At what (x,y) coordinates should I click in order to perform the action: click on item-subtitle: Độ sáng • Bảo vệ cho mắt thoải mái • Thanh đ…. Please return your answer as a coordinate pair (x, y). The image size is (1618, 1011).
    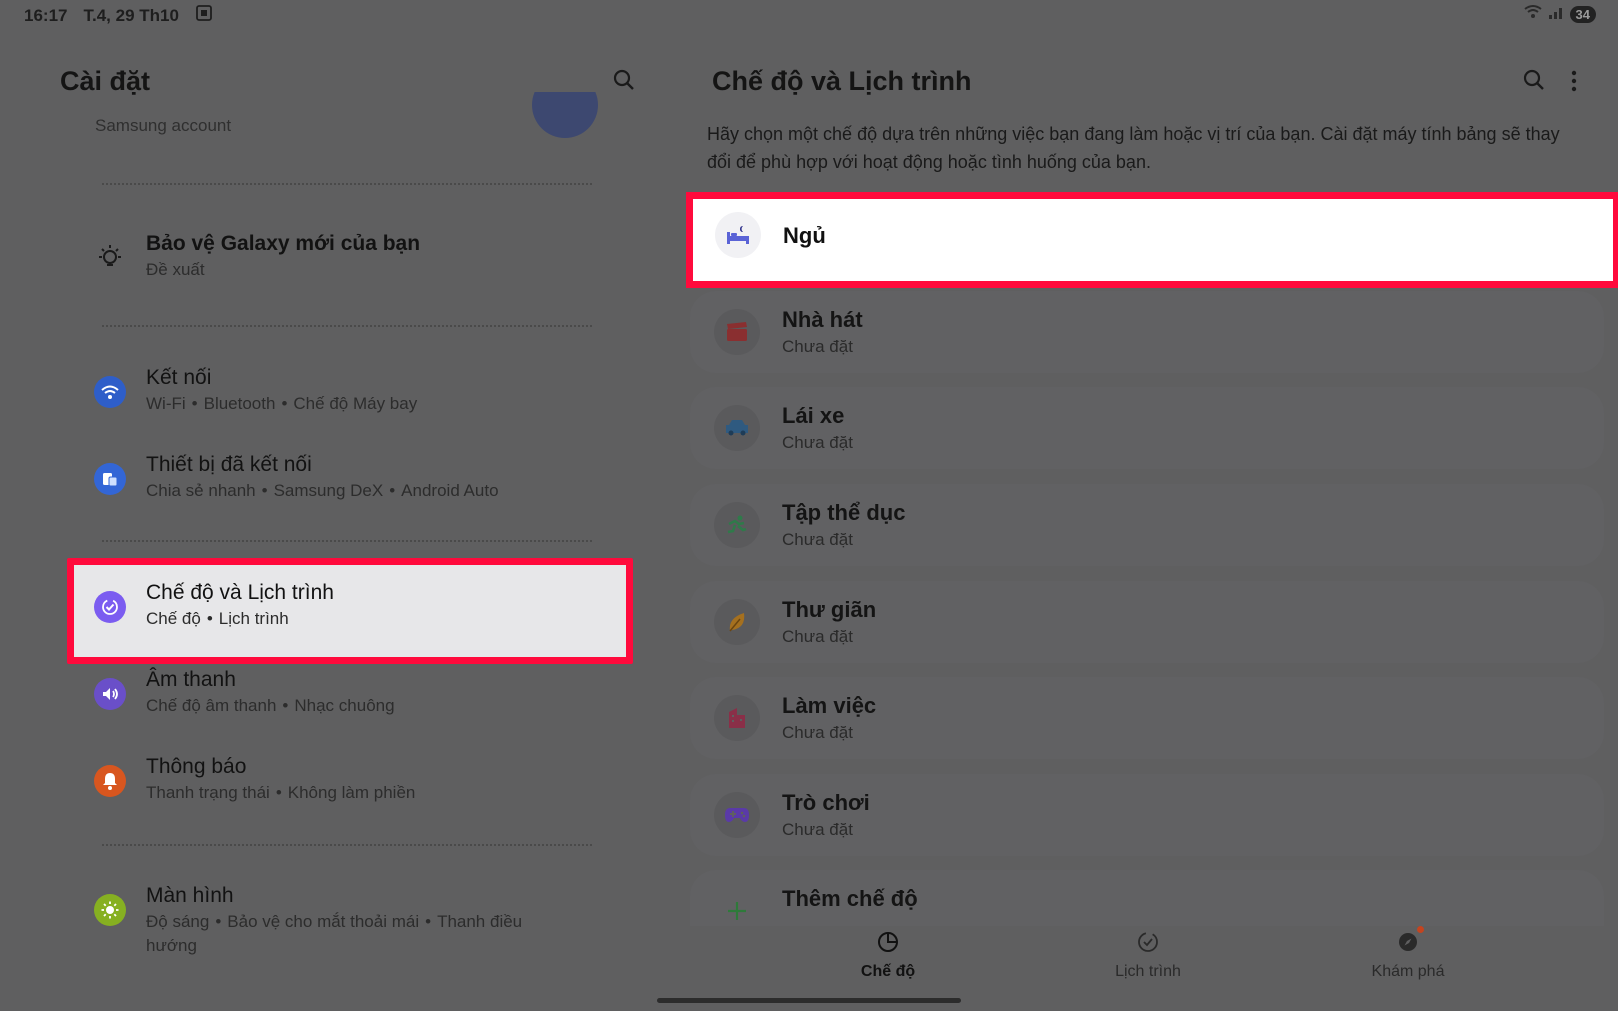
    Looking at the image, I should click on (334, 921).